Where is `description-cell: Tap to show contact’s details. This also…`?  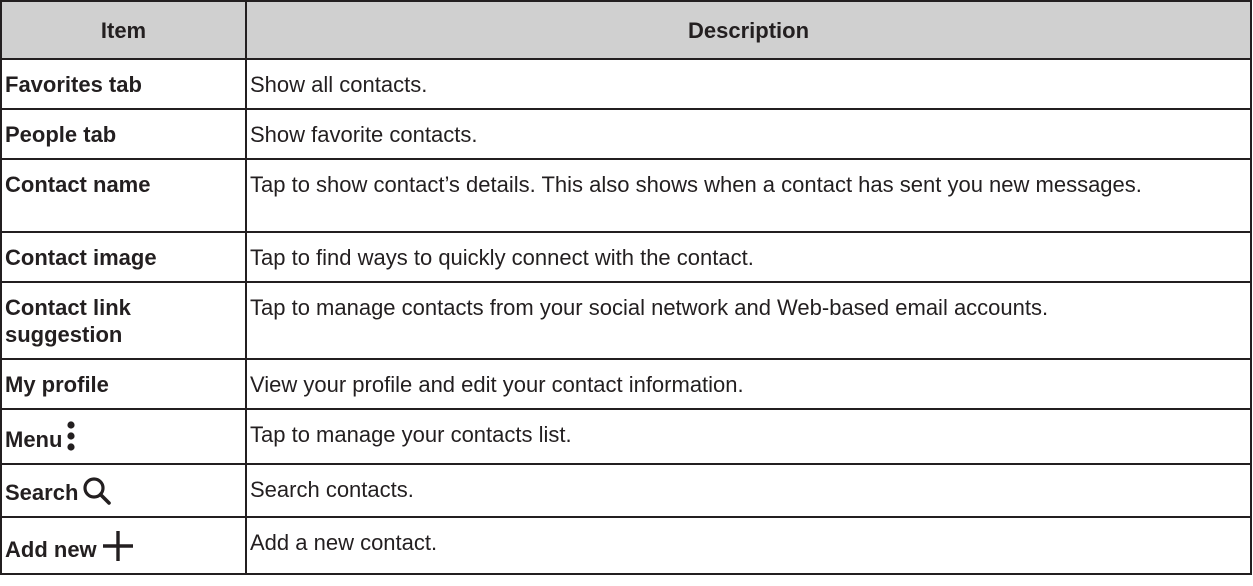 description-cell: Tap to show contact’s details. This also… is located at coordinates (748, 195).